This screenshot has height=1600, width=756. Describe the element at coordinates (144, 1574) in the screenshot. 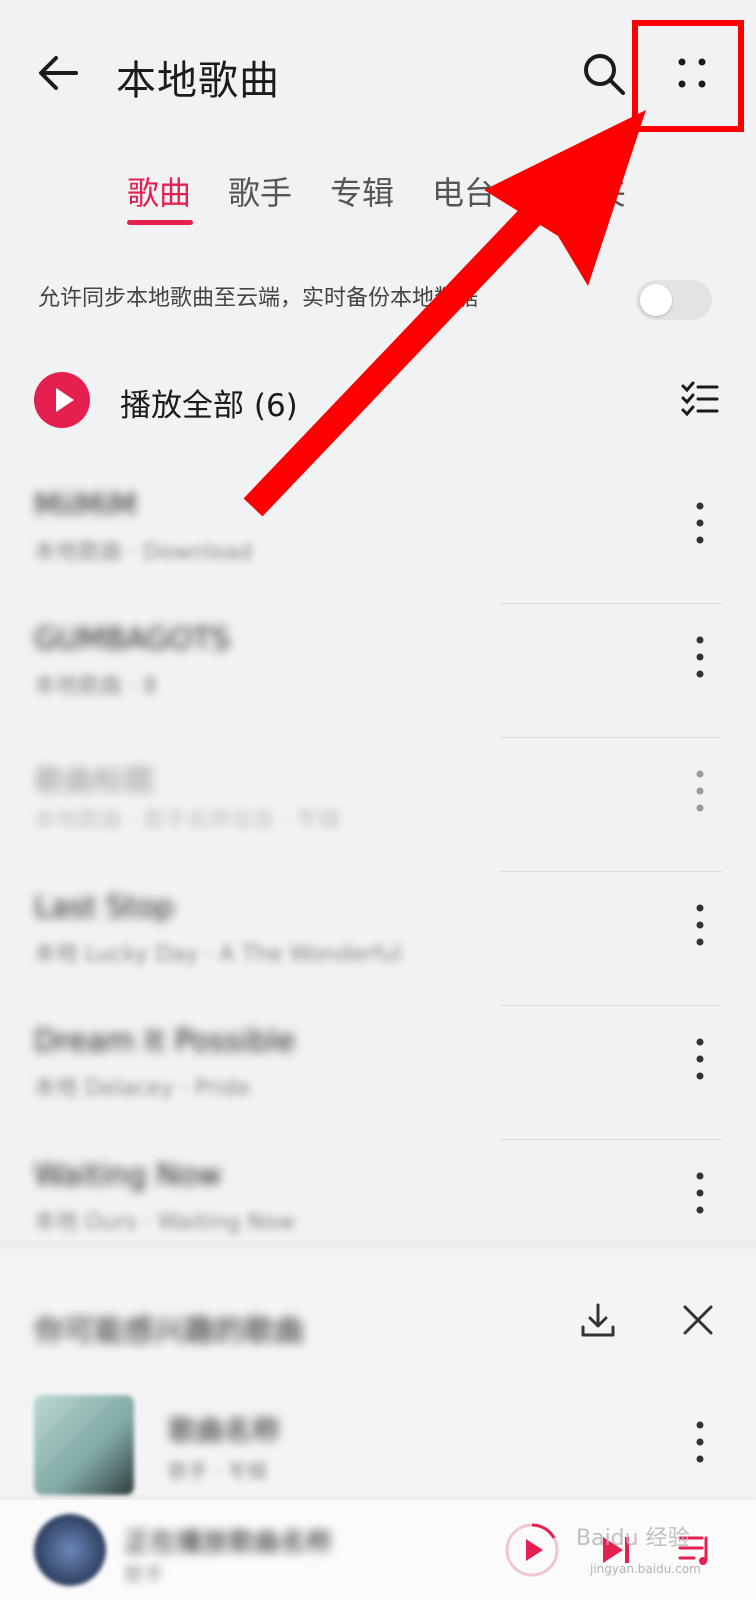

I see `now-playing-subtitle: 歌手` at that location.